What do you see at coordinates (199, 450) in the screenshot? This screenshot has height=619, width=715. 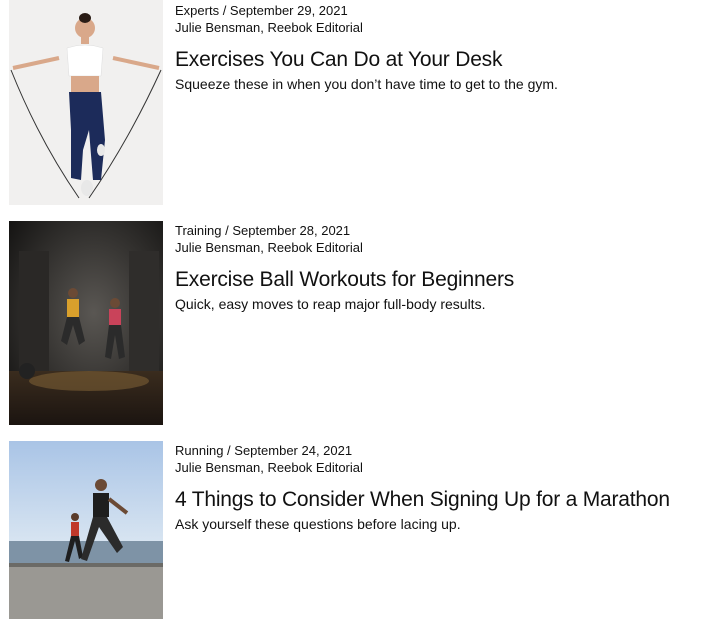 I see `article-category-link: Running` at bounding box center [199, 450].